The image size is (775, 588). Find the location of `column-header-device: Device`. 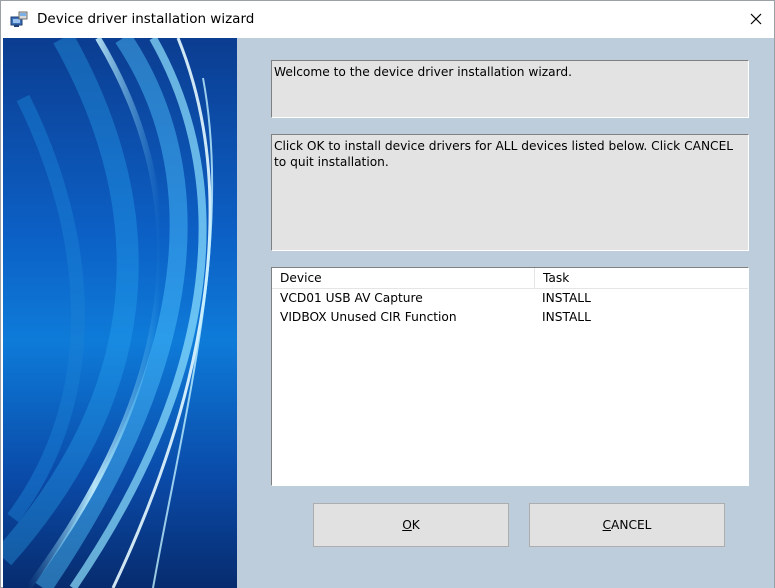

column-header-device: Device is located at coordinates (403, 278).